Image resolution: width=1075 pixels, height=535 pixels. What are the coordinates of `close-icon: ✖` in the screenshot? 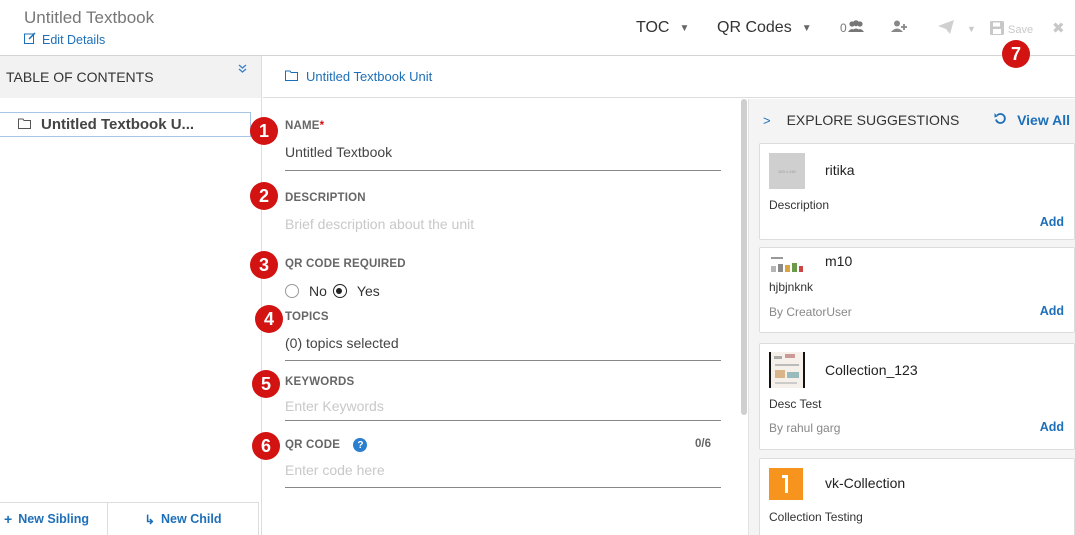 It's located at (1058, 28).